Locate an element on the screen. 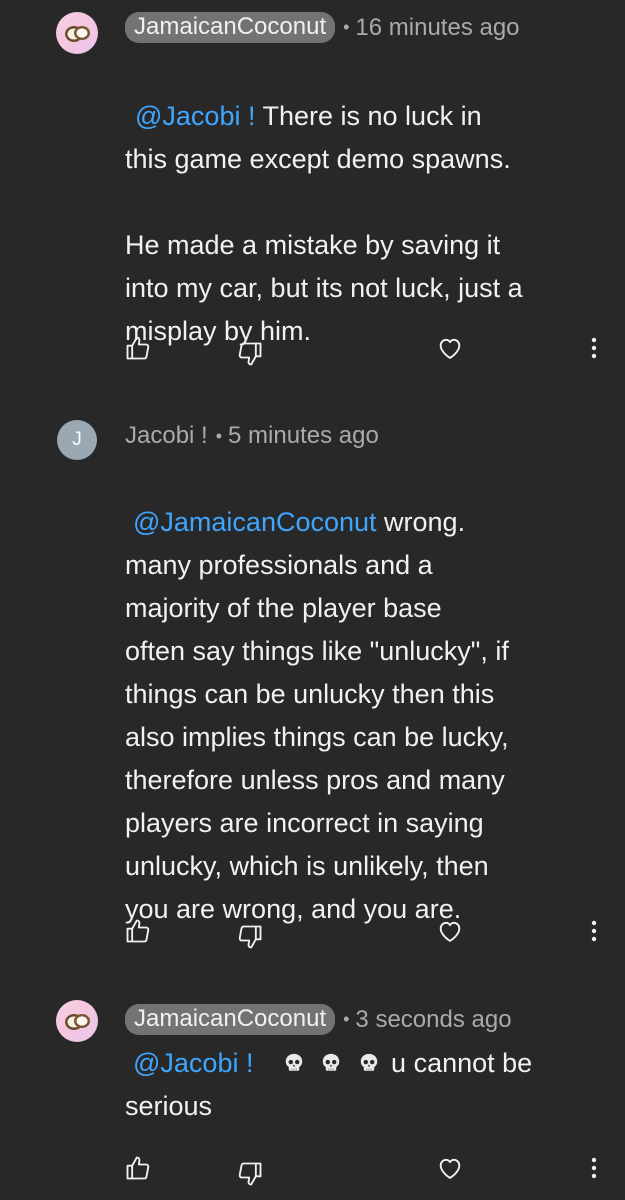 The height and width of the screenshot is (1200, 625). timestamp: 5 minutes ago is located at coordinates (303, 436).